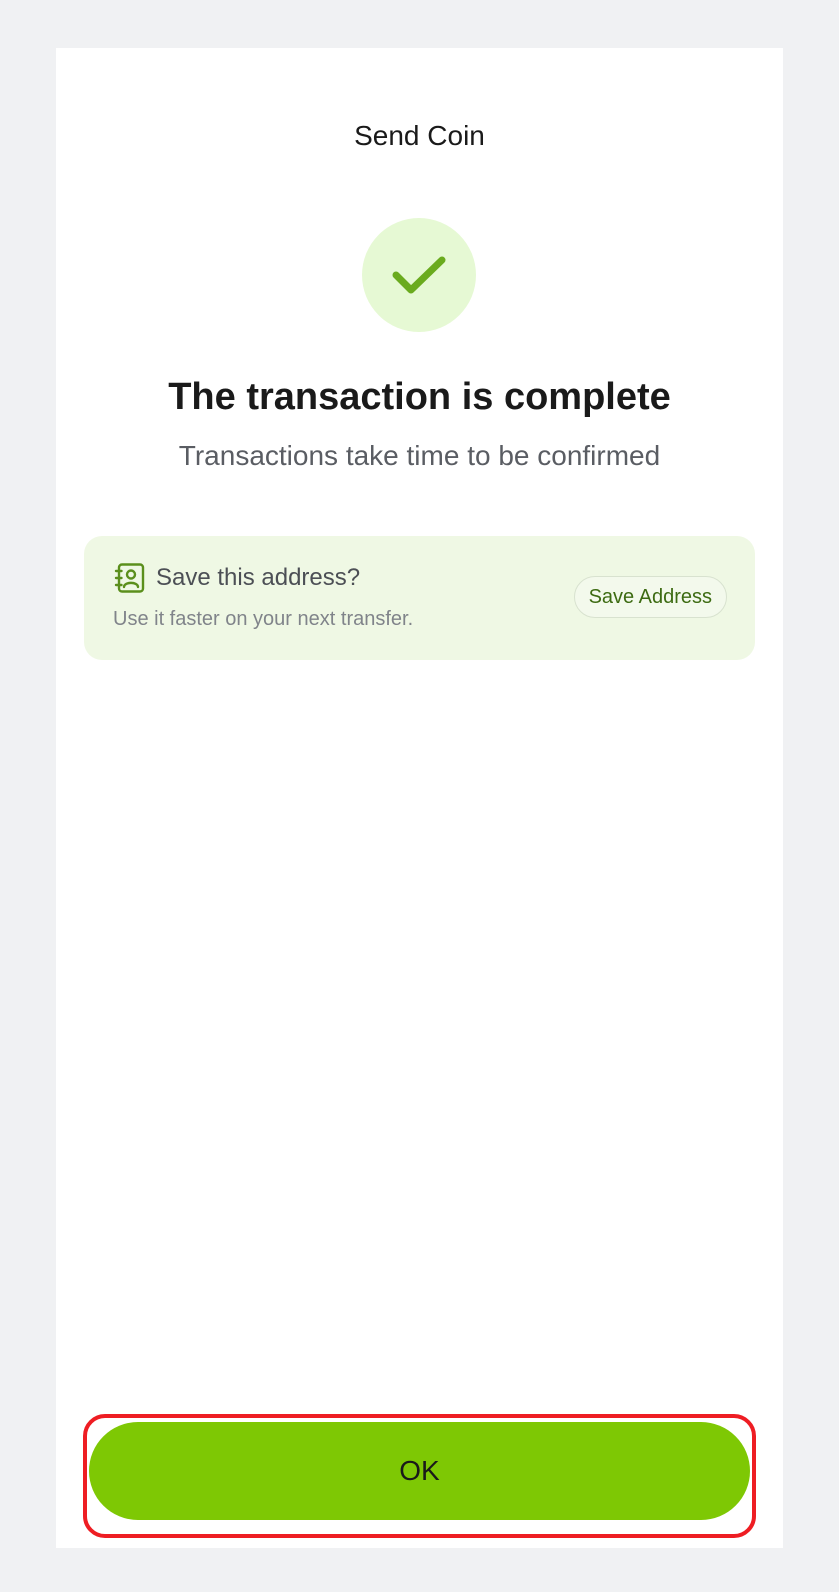 This screenshot has width=839, height=1592. Describe the element at coordinates (258, 577) in the screenshot. I see `save-address-title: Save this address?` at that location.